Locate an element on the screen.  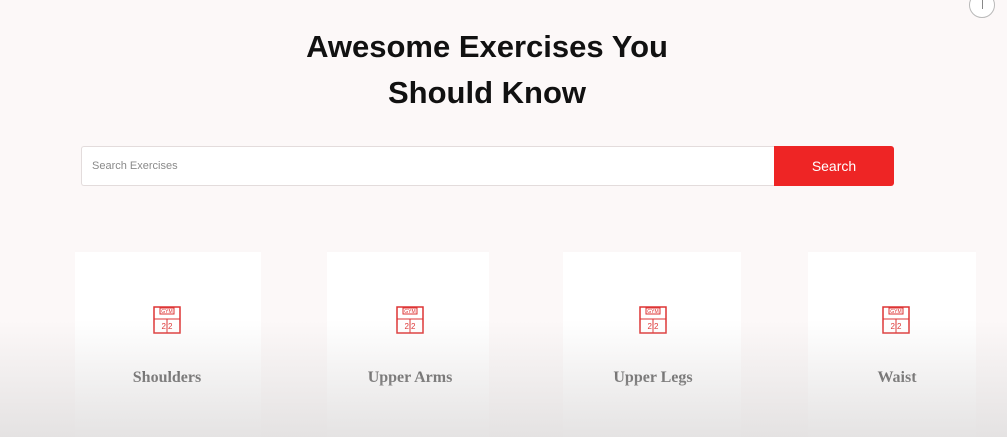
category-label: Upper Arms is located at coordinates (410, 377).